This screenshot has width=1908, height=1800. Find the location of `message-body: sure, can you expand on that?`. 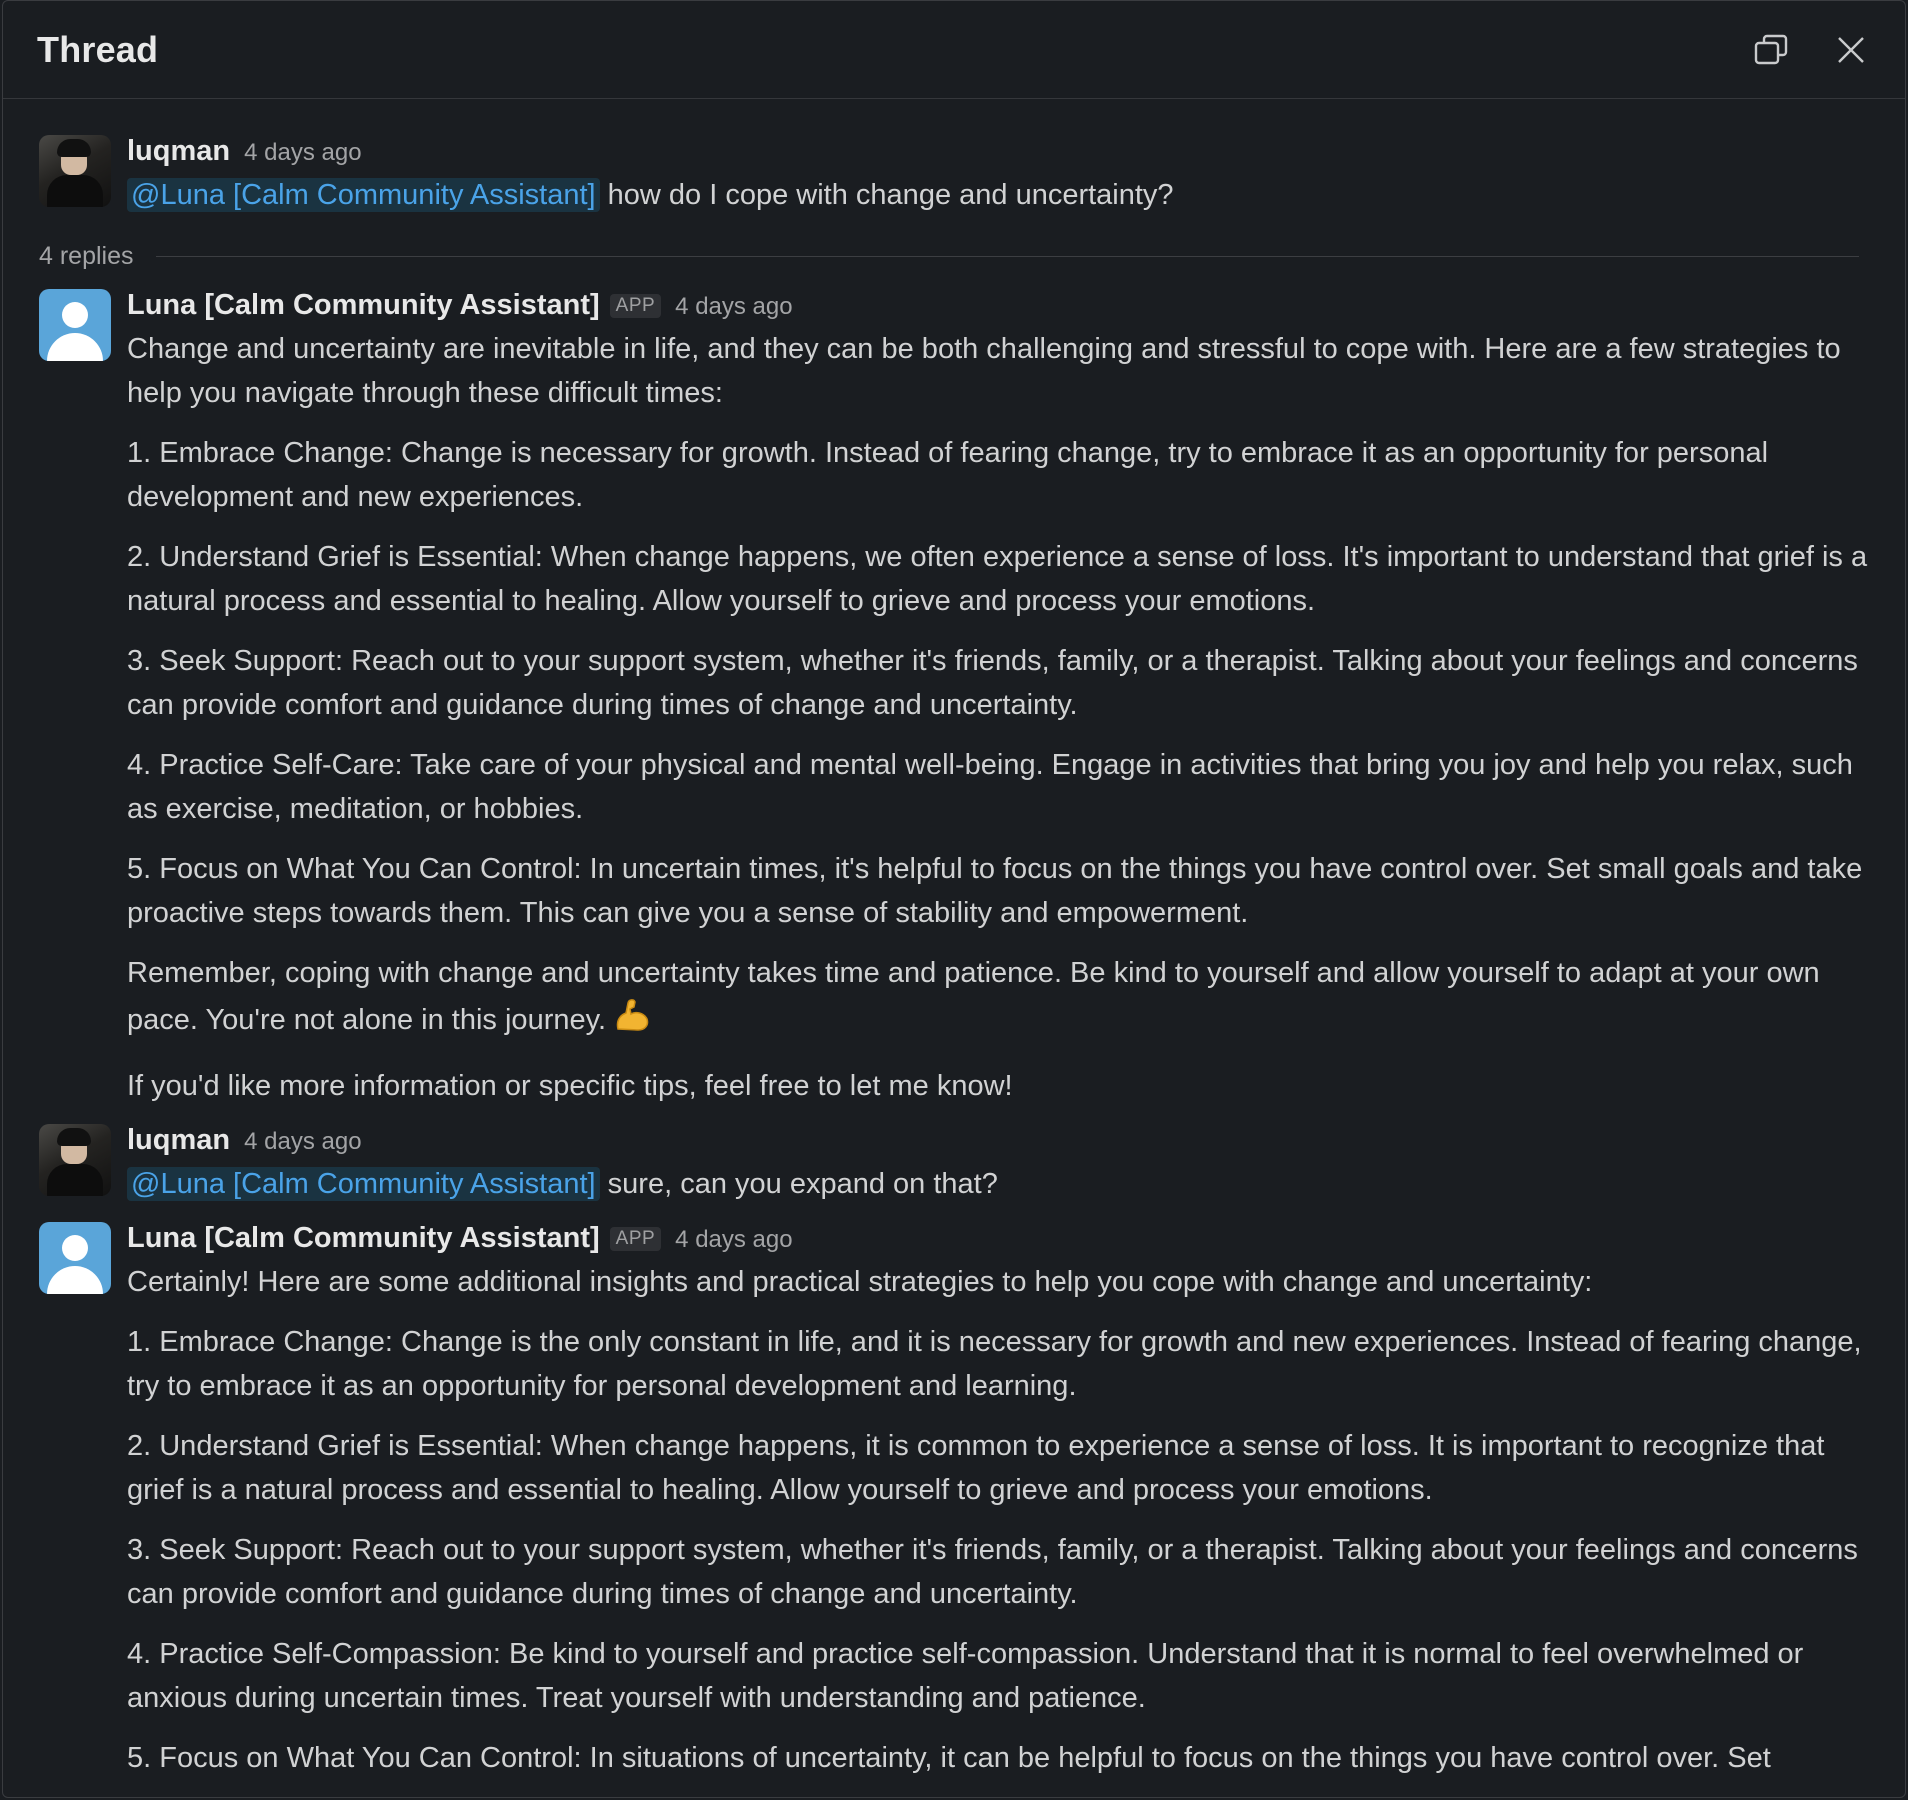

message-body: sure, can you expand on that? is located at coordinates (802, 1184).